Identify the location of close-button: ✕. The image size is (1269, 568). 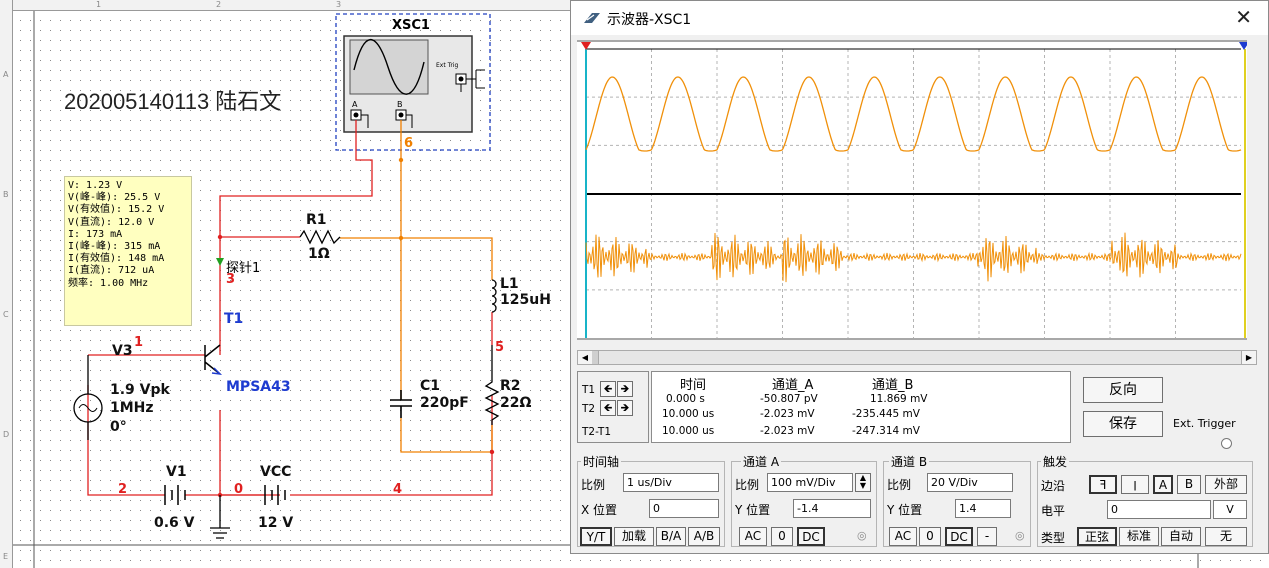
(1243, 17).